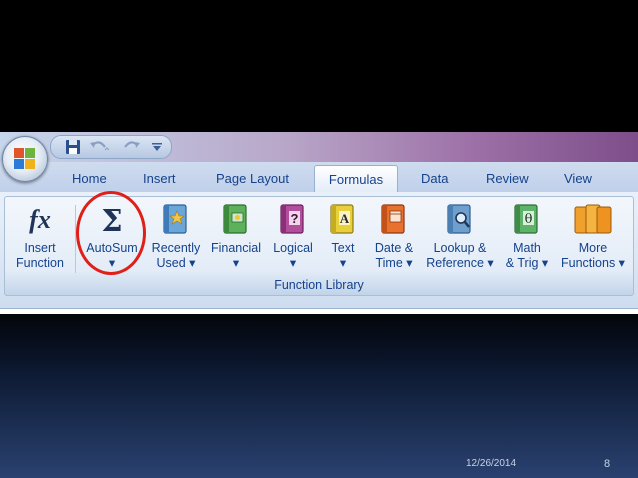 The image size is (638, 478). Describe the element at coordinates (293, 239) in the screenshot. I see `logical-button: ? Logical ▾` at that location.